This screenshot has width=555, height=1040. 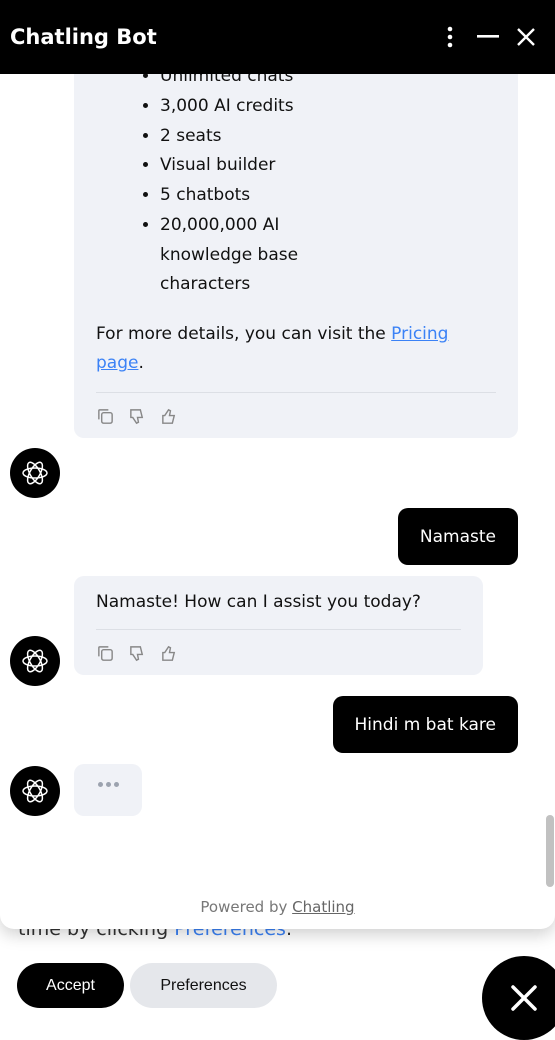 I want to click on chat-header: Chatling Bot, so click(x=277, y=37).